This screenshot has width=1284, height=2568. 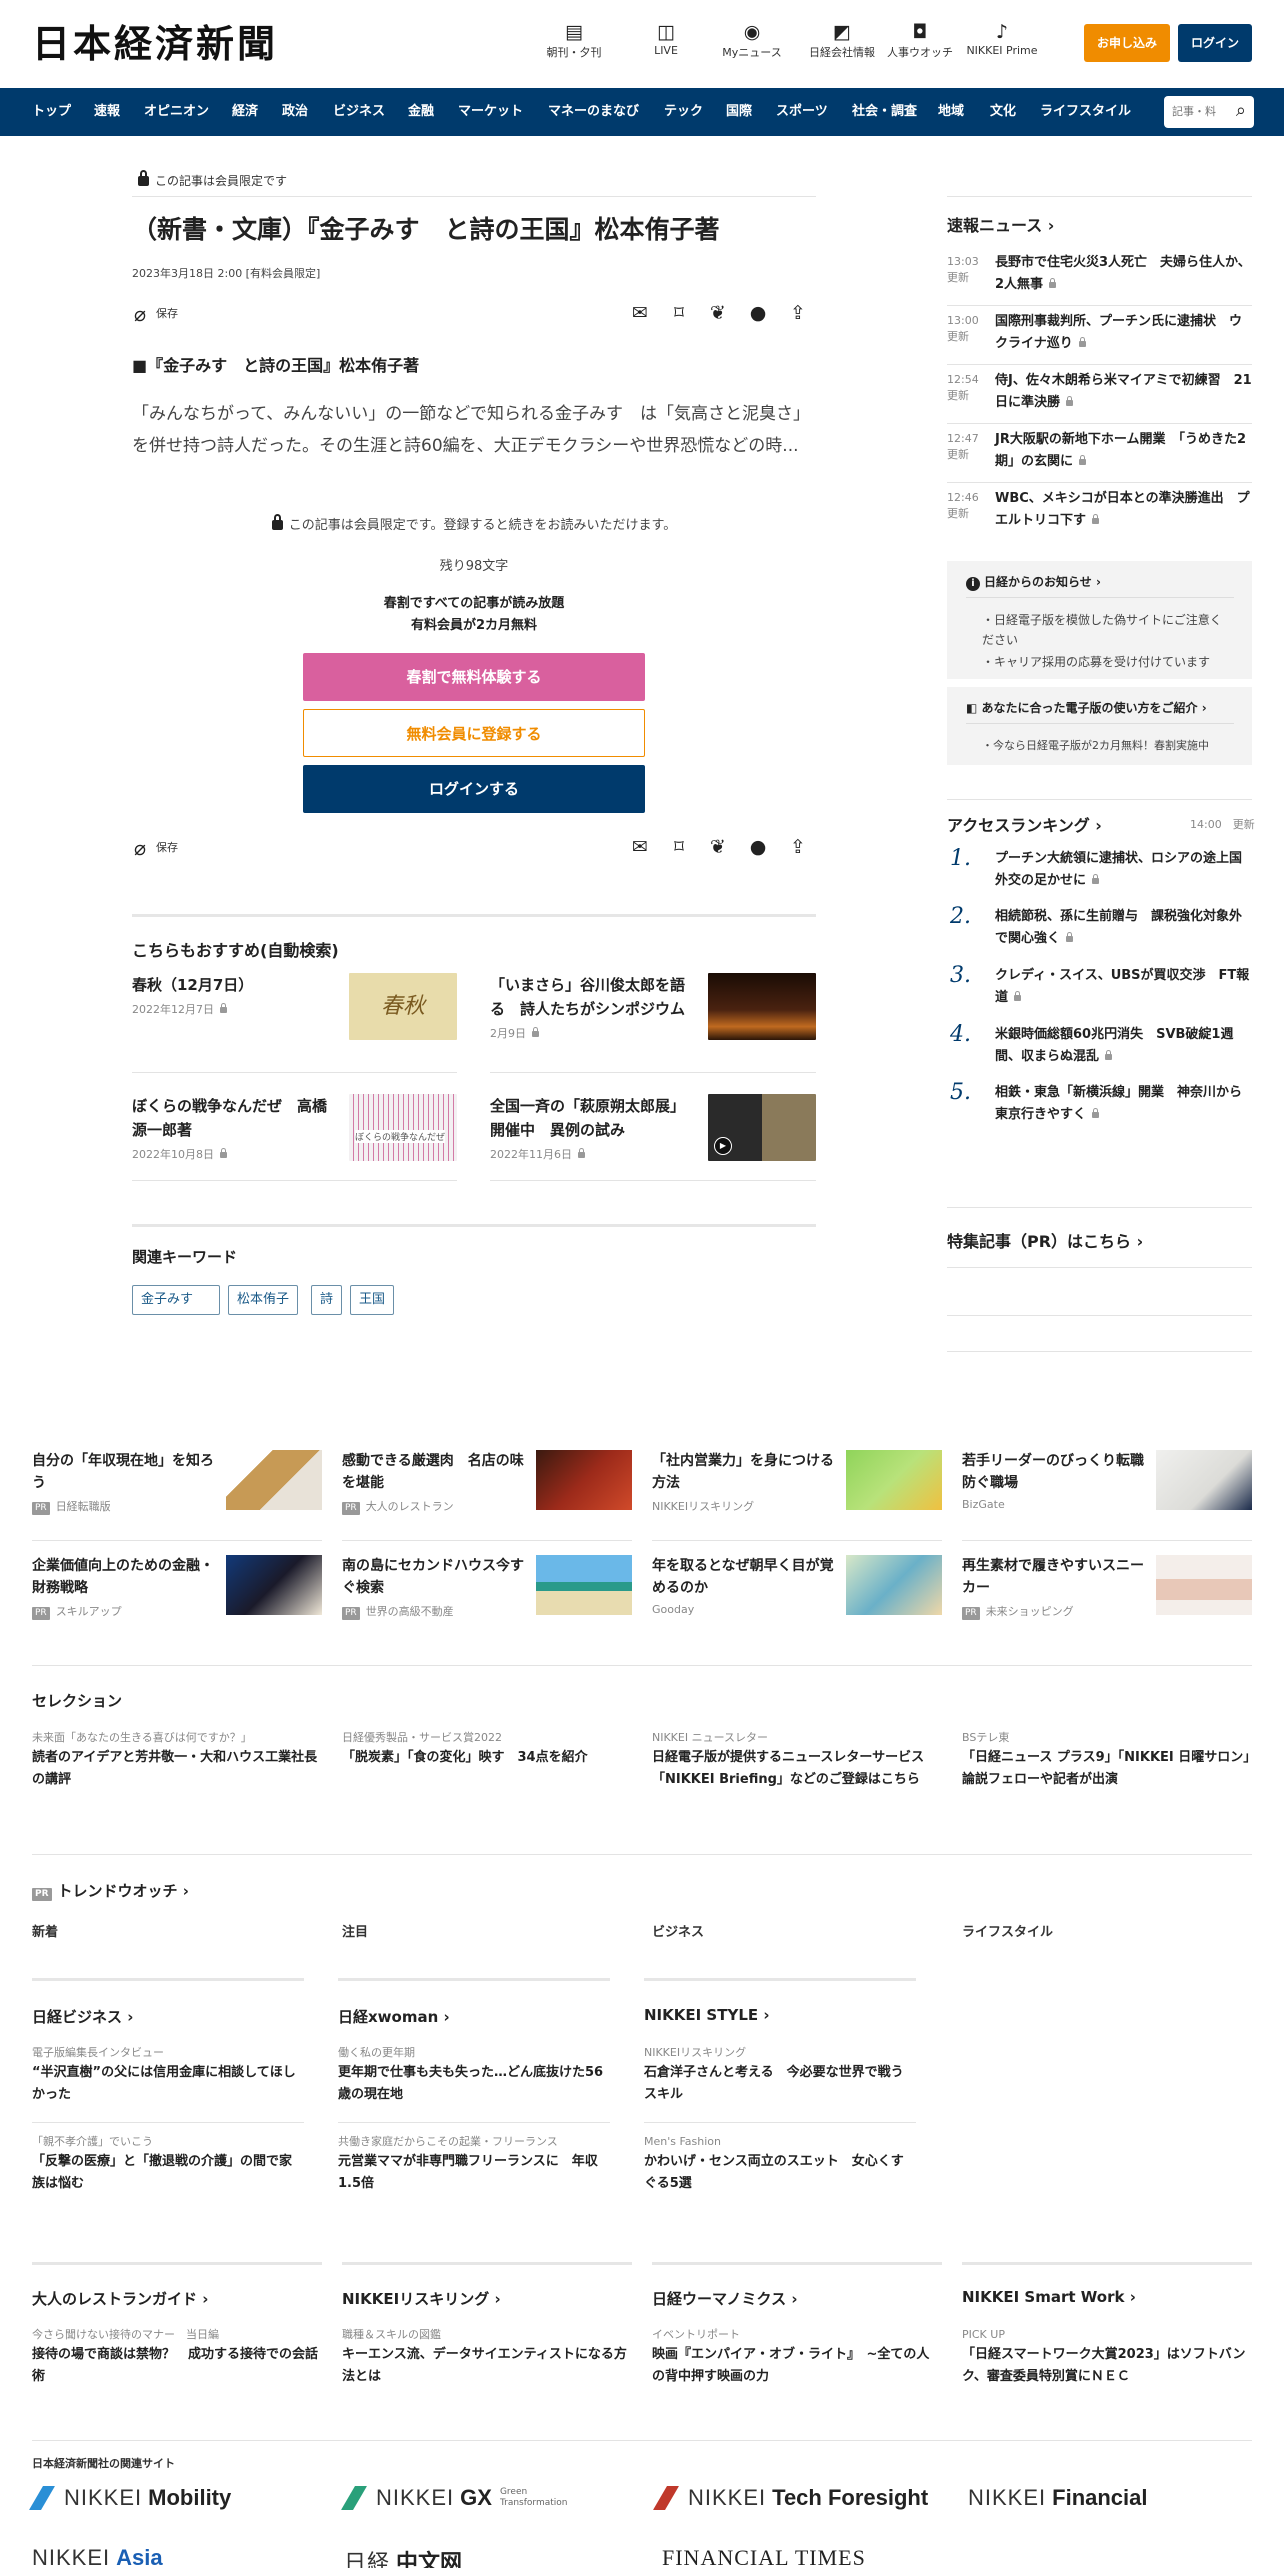 I want to click on media2-item: イベントリポート 映画『エンパイア・オブ・ライト』 ~全ての人の背中押す映画の力, so click(x=797, y=2357).